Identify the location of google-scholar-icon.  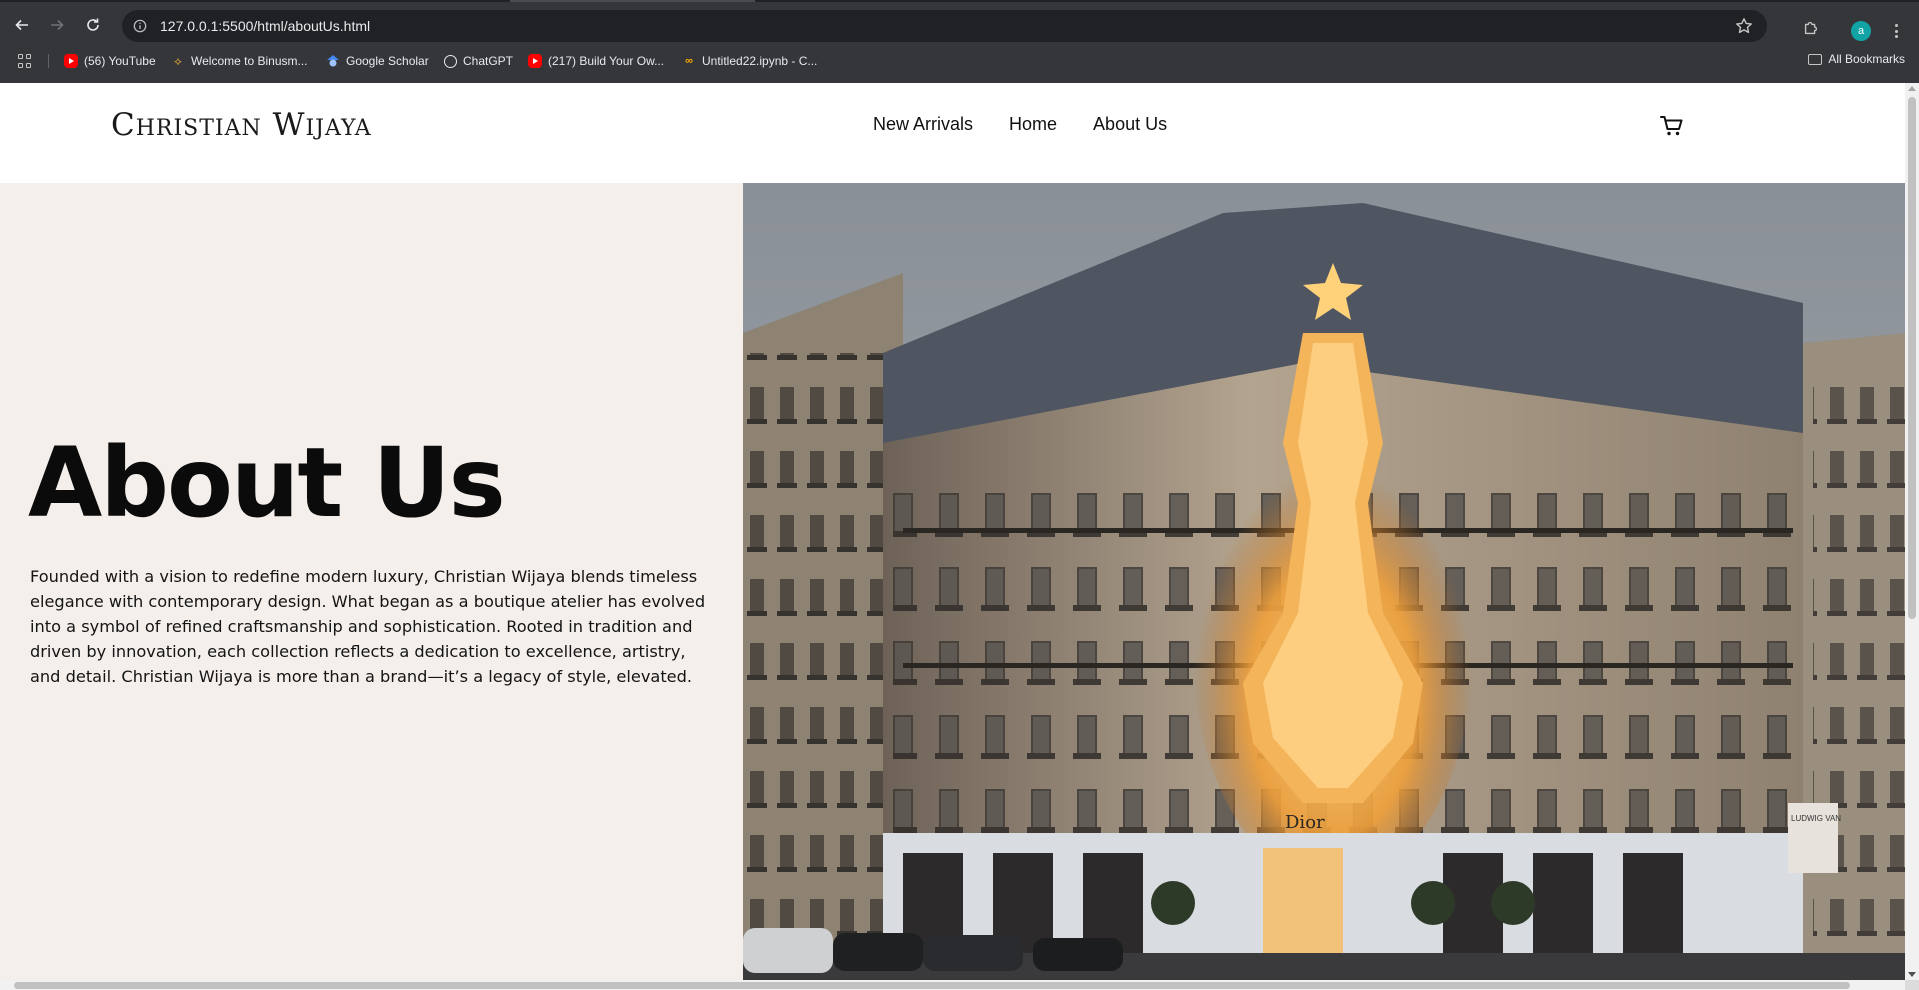
(333, 61).